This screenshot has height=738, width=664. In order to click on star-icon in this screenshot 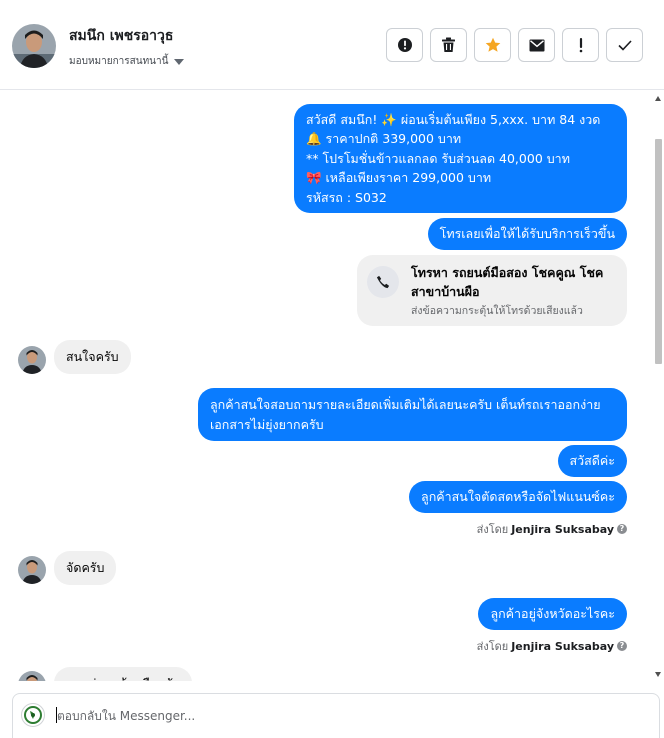, I will do `click(492, 44)`.